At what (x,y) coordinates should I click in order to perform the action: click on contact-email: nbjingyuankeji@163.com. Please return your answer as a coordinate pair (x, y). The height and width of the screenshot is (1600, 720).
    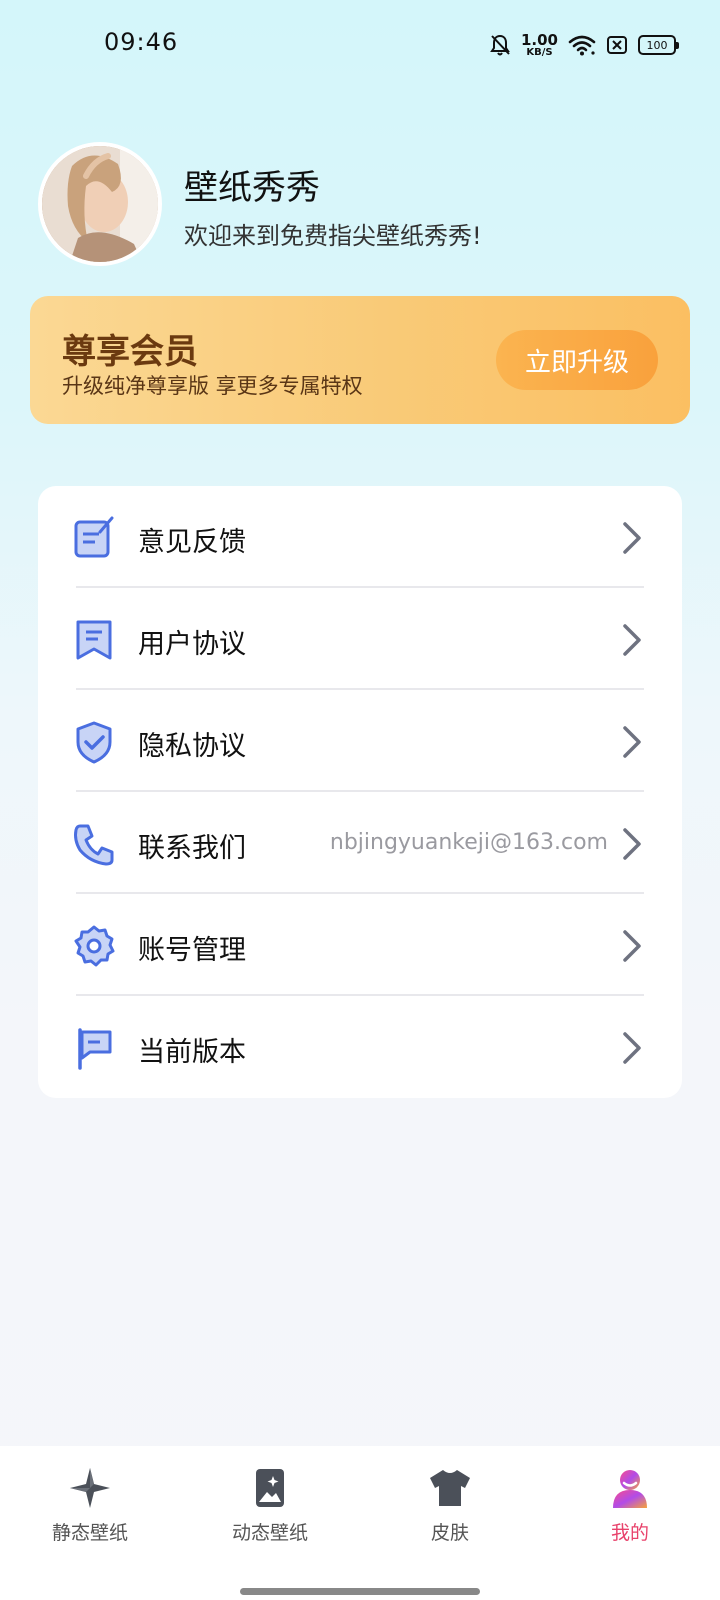
    Looking at the image, I should click on (468, 842).